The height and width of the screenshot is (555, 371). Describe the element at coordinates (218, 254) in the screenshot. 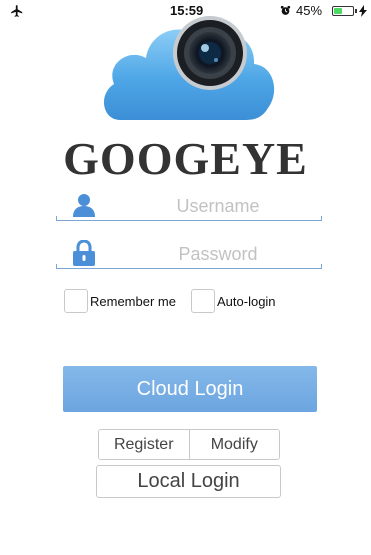

I see `password-input` at that location.